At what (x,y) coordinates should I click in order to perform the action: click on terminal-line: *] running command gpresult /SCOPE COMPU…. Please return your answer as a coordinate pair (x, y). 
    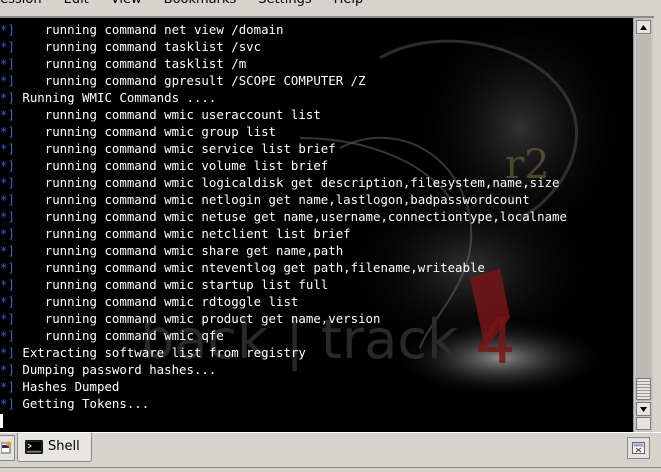
    Looking at the image, I should click on (283, 80).